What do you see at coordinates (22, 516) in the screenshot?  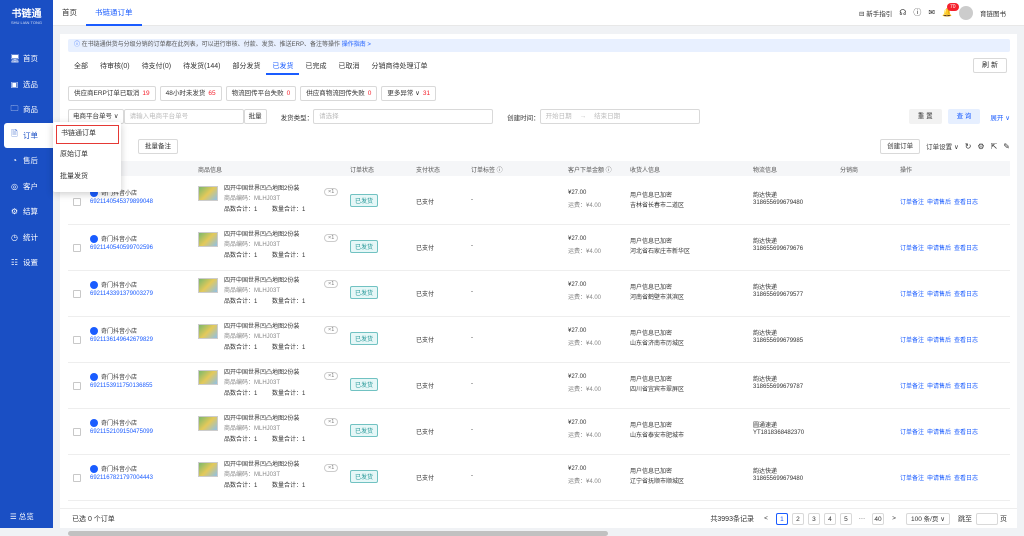 I see `sidebar-overview: ☰ 总览` at bounding box center [22, 516].